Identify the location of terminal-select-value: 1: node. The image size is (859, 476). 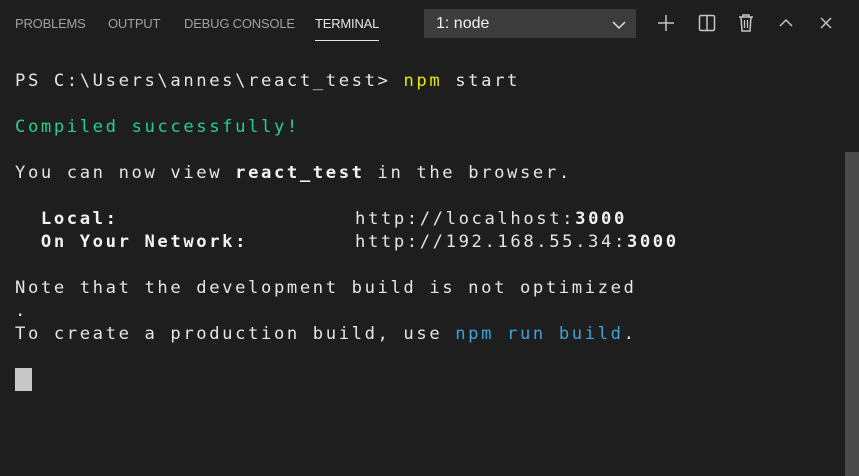
(463, 23).